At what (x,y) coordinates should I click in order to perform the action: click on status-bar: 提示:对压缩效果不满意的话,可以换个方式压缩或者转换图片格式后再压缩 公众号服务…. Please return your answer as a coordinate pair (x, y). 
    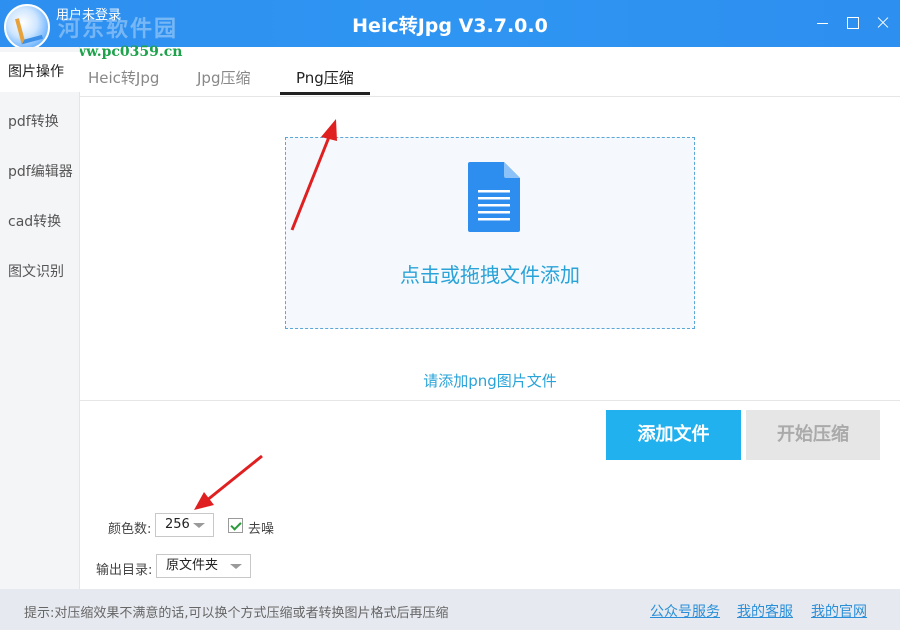
    Looking at the image, I should click on (450, 609).